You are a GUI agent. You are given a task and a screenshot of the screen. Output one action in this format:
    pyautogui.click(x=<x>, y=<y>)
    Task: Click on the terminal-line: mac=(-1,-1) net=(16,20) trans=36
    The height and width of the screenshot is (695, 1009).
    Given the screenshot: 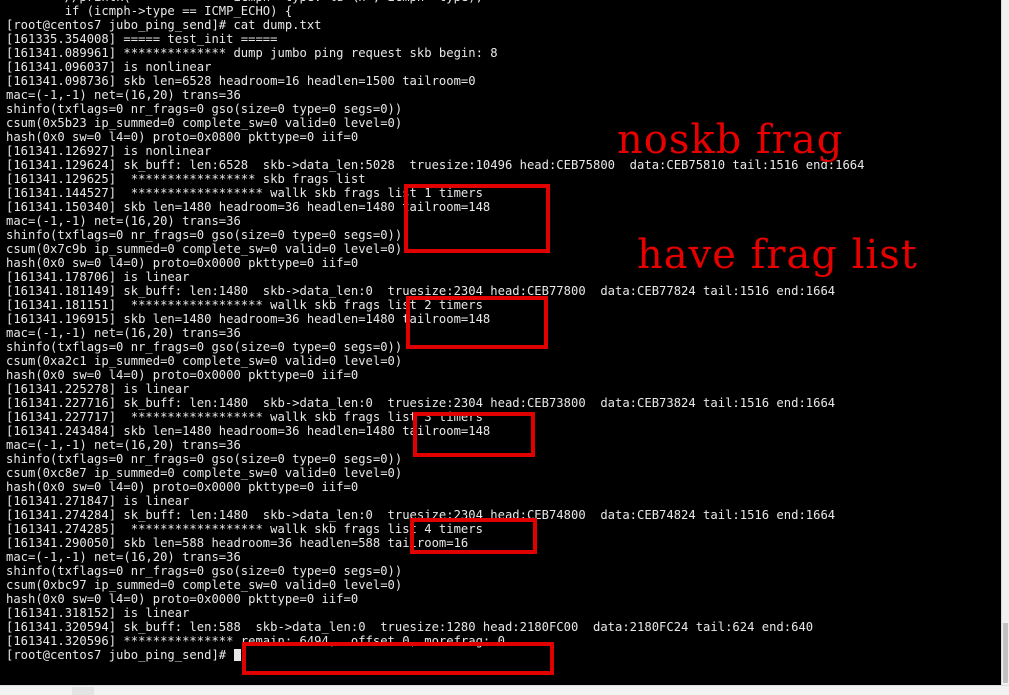 What is the action you would take?
    pyautogui.click(x=123, y=95)
    